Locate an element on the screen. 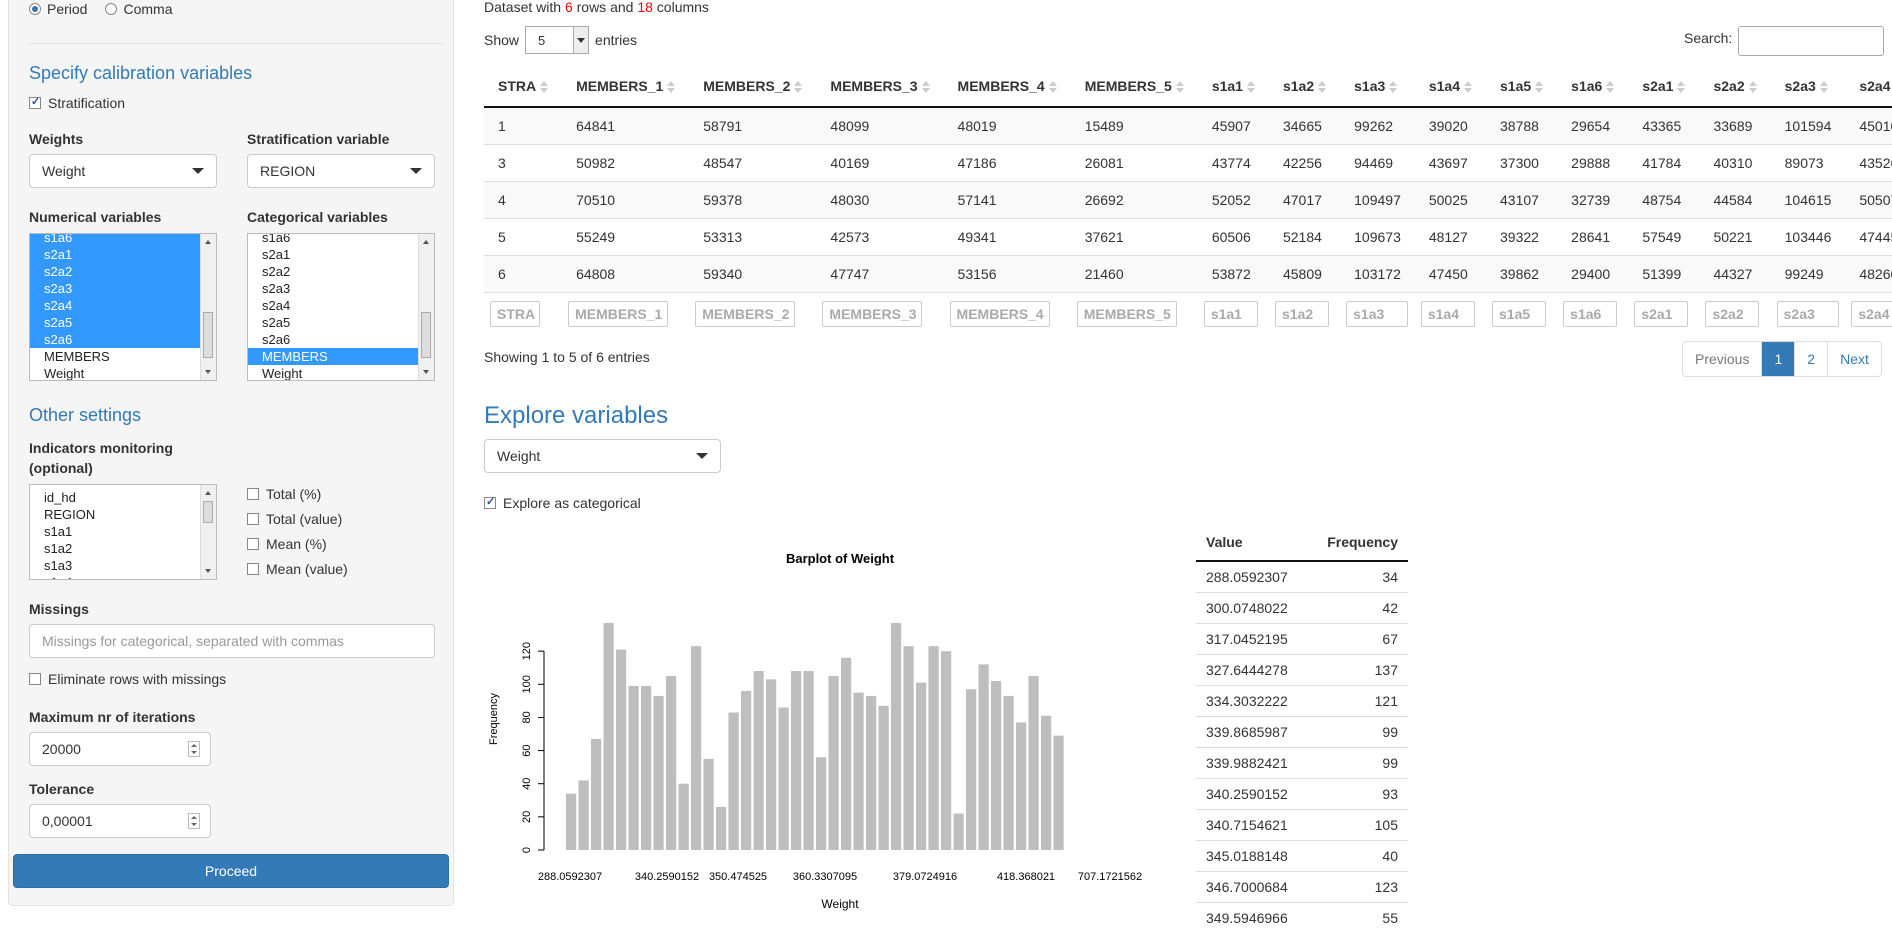  column-filter-input: s2a1 is located at coordinates (1661, 314).